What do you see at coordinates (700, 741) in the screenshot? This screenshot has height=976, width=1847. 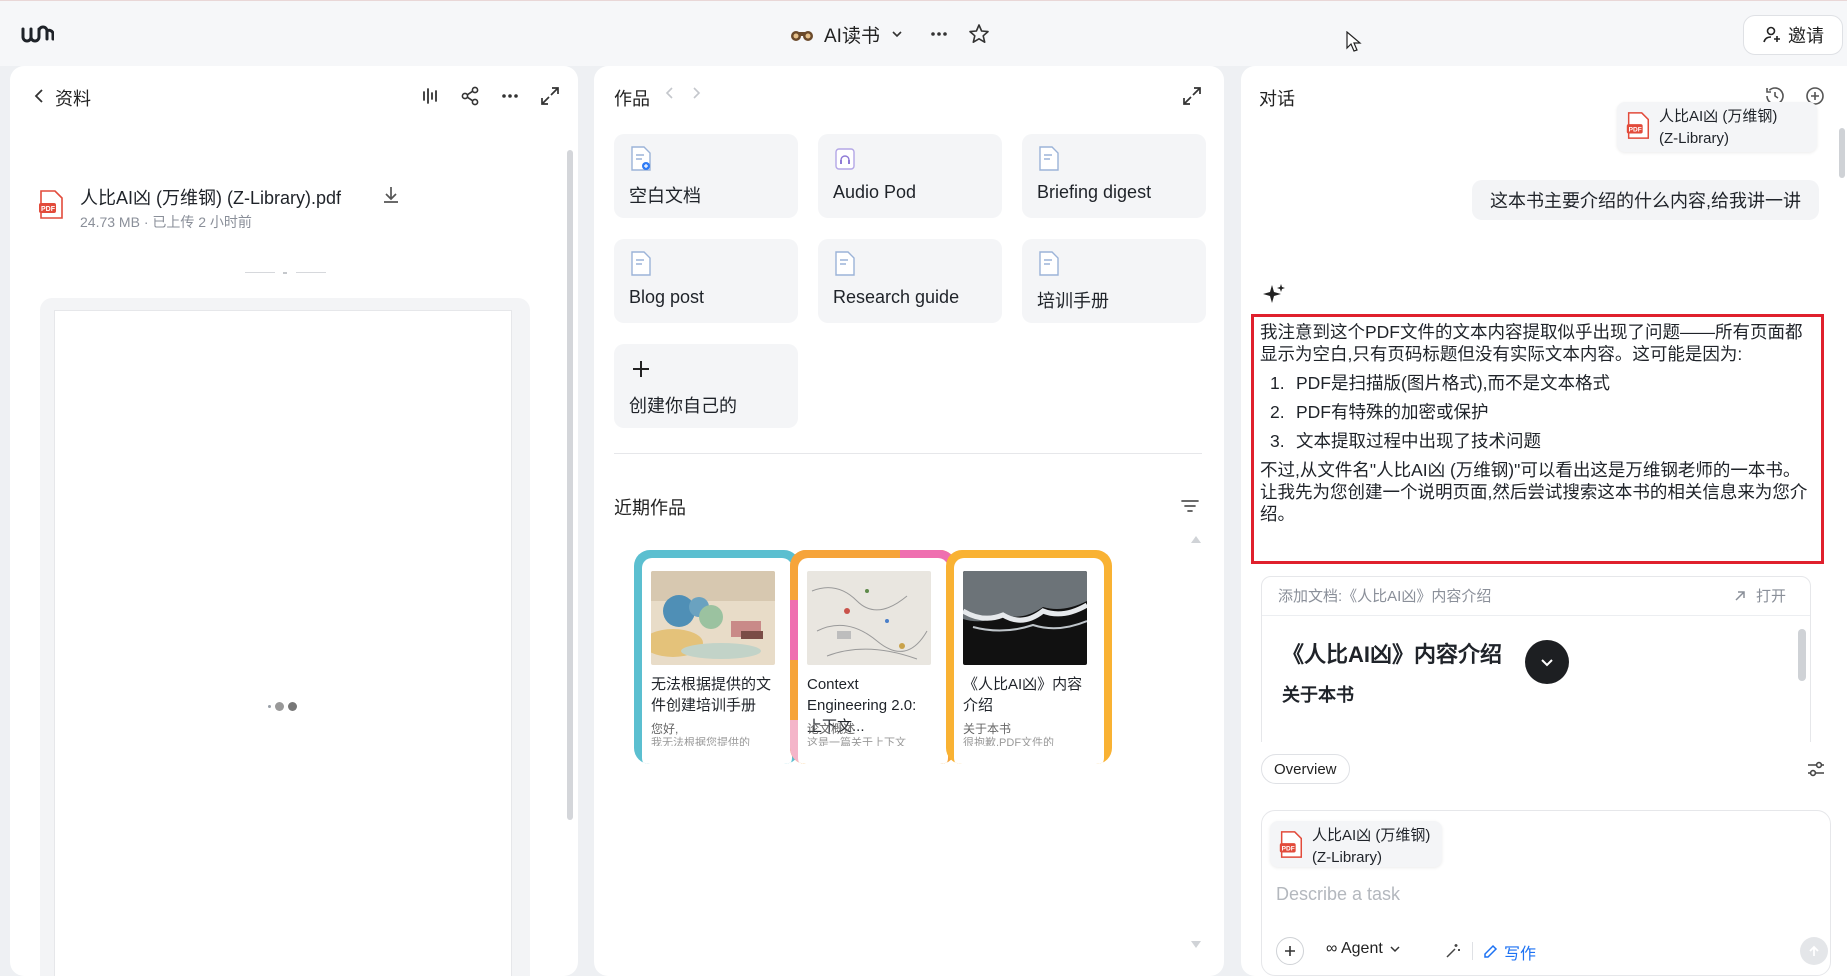 I see `work-snippet: 我无法根据您提供的` at bounding box center [700, 741].